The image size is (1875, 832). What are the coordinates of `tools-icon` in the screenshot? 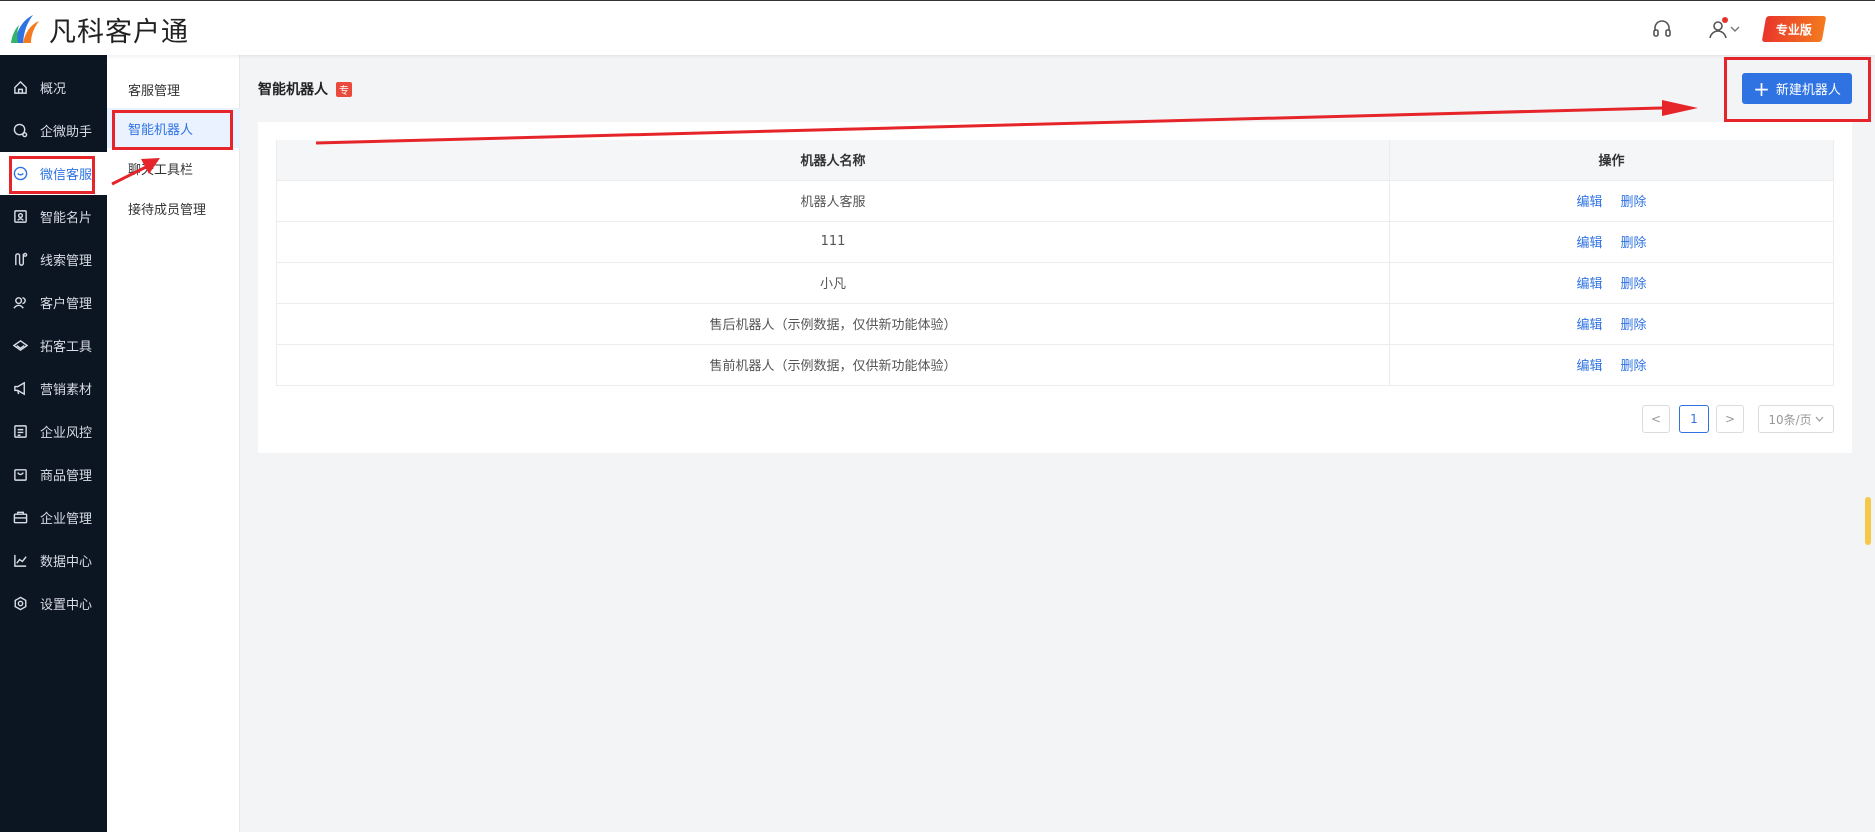 It's located at (20, 346).